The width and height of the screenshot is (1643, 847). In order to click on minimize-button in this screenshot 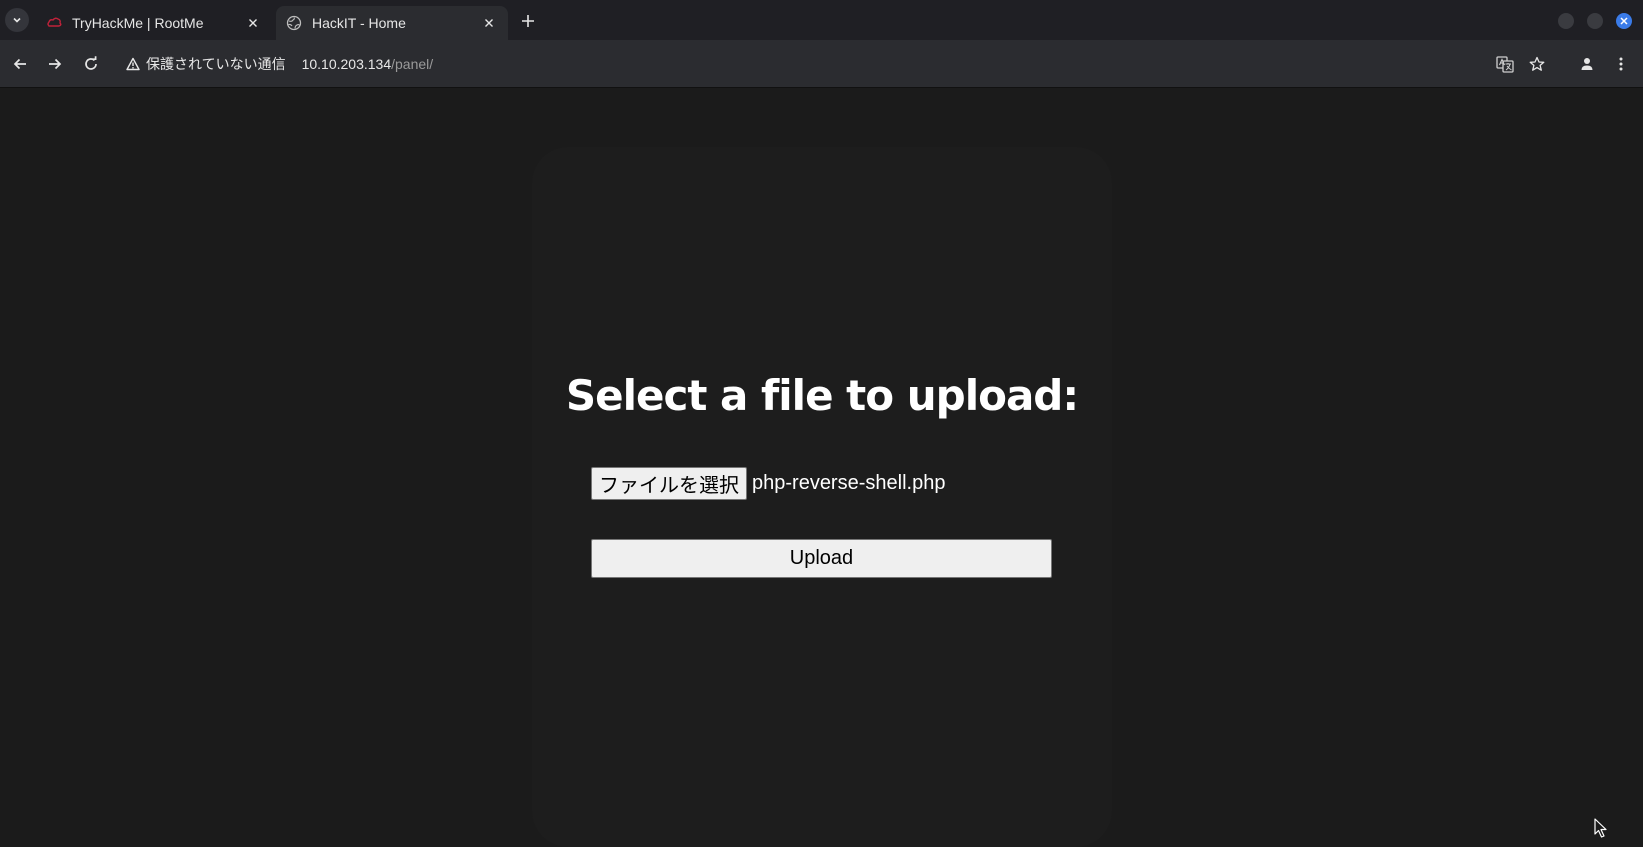, I will do `click(1566, 21)`.